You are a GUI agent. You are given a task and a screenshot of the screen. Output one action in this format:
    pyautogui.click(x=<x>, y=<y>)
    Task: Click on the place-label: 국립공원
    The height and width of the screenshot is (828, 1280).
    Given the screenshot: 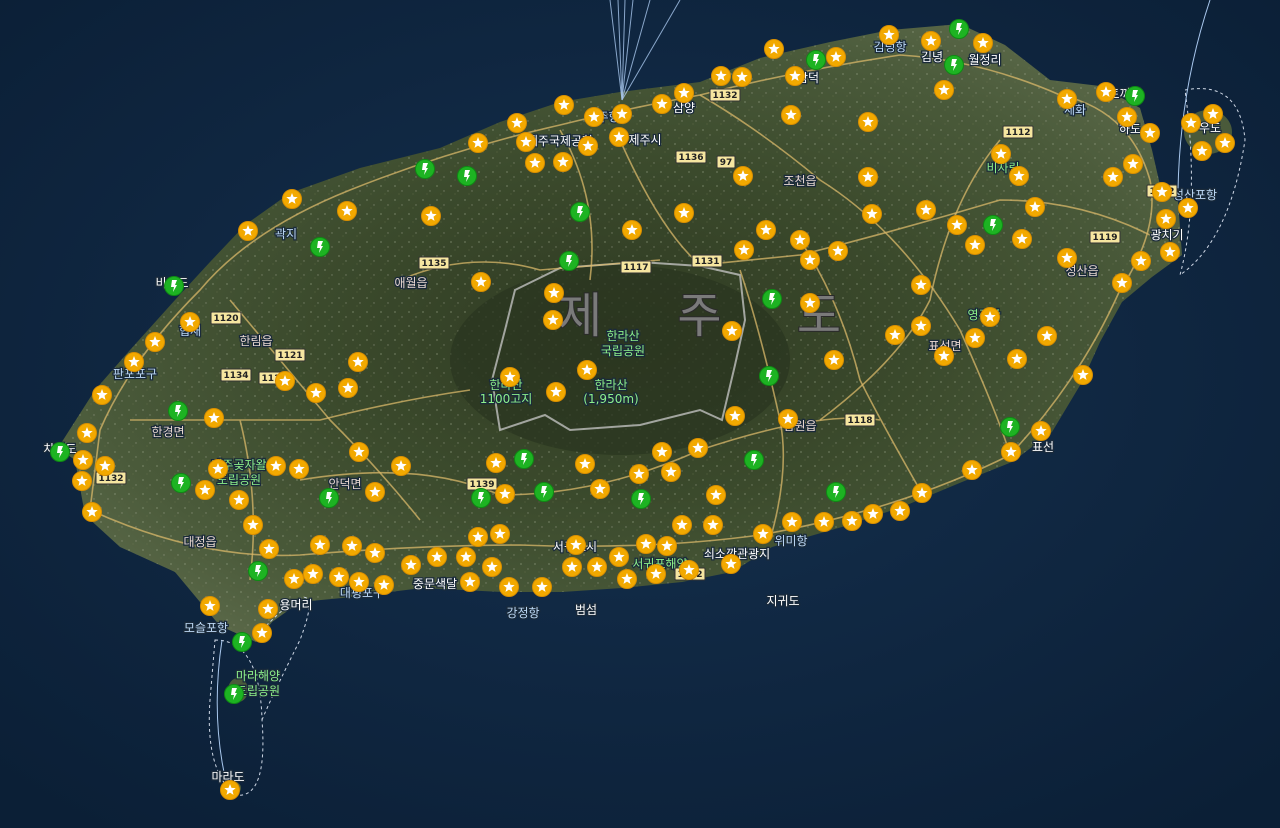 What is the action you would take?
    pyautogui.click(x=623, y=351)
    